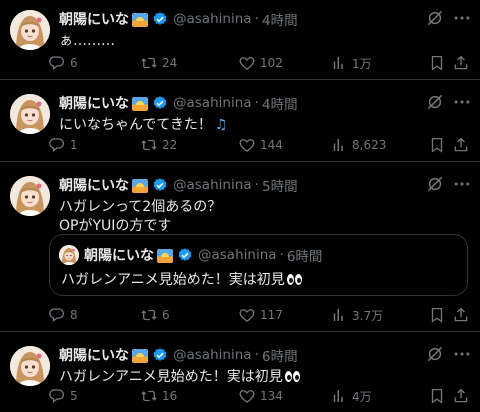  Describe the element at coordinates (339, 63) in the screenshot. I see `views-icon` at that location.